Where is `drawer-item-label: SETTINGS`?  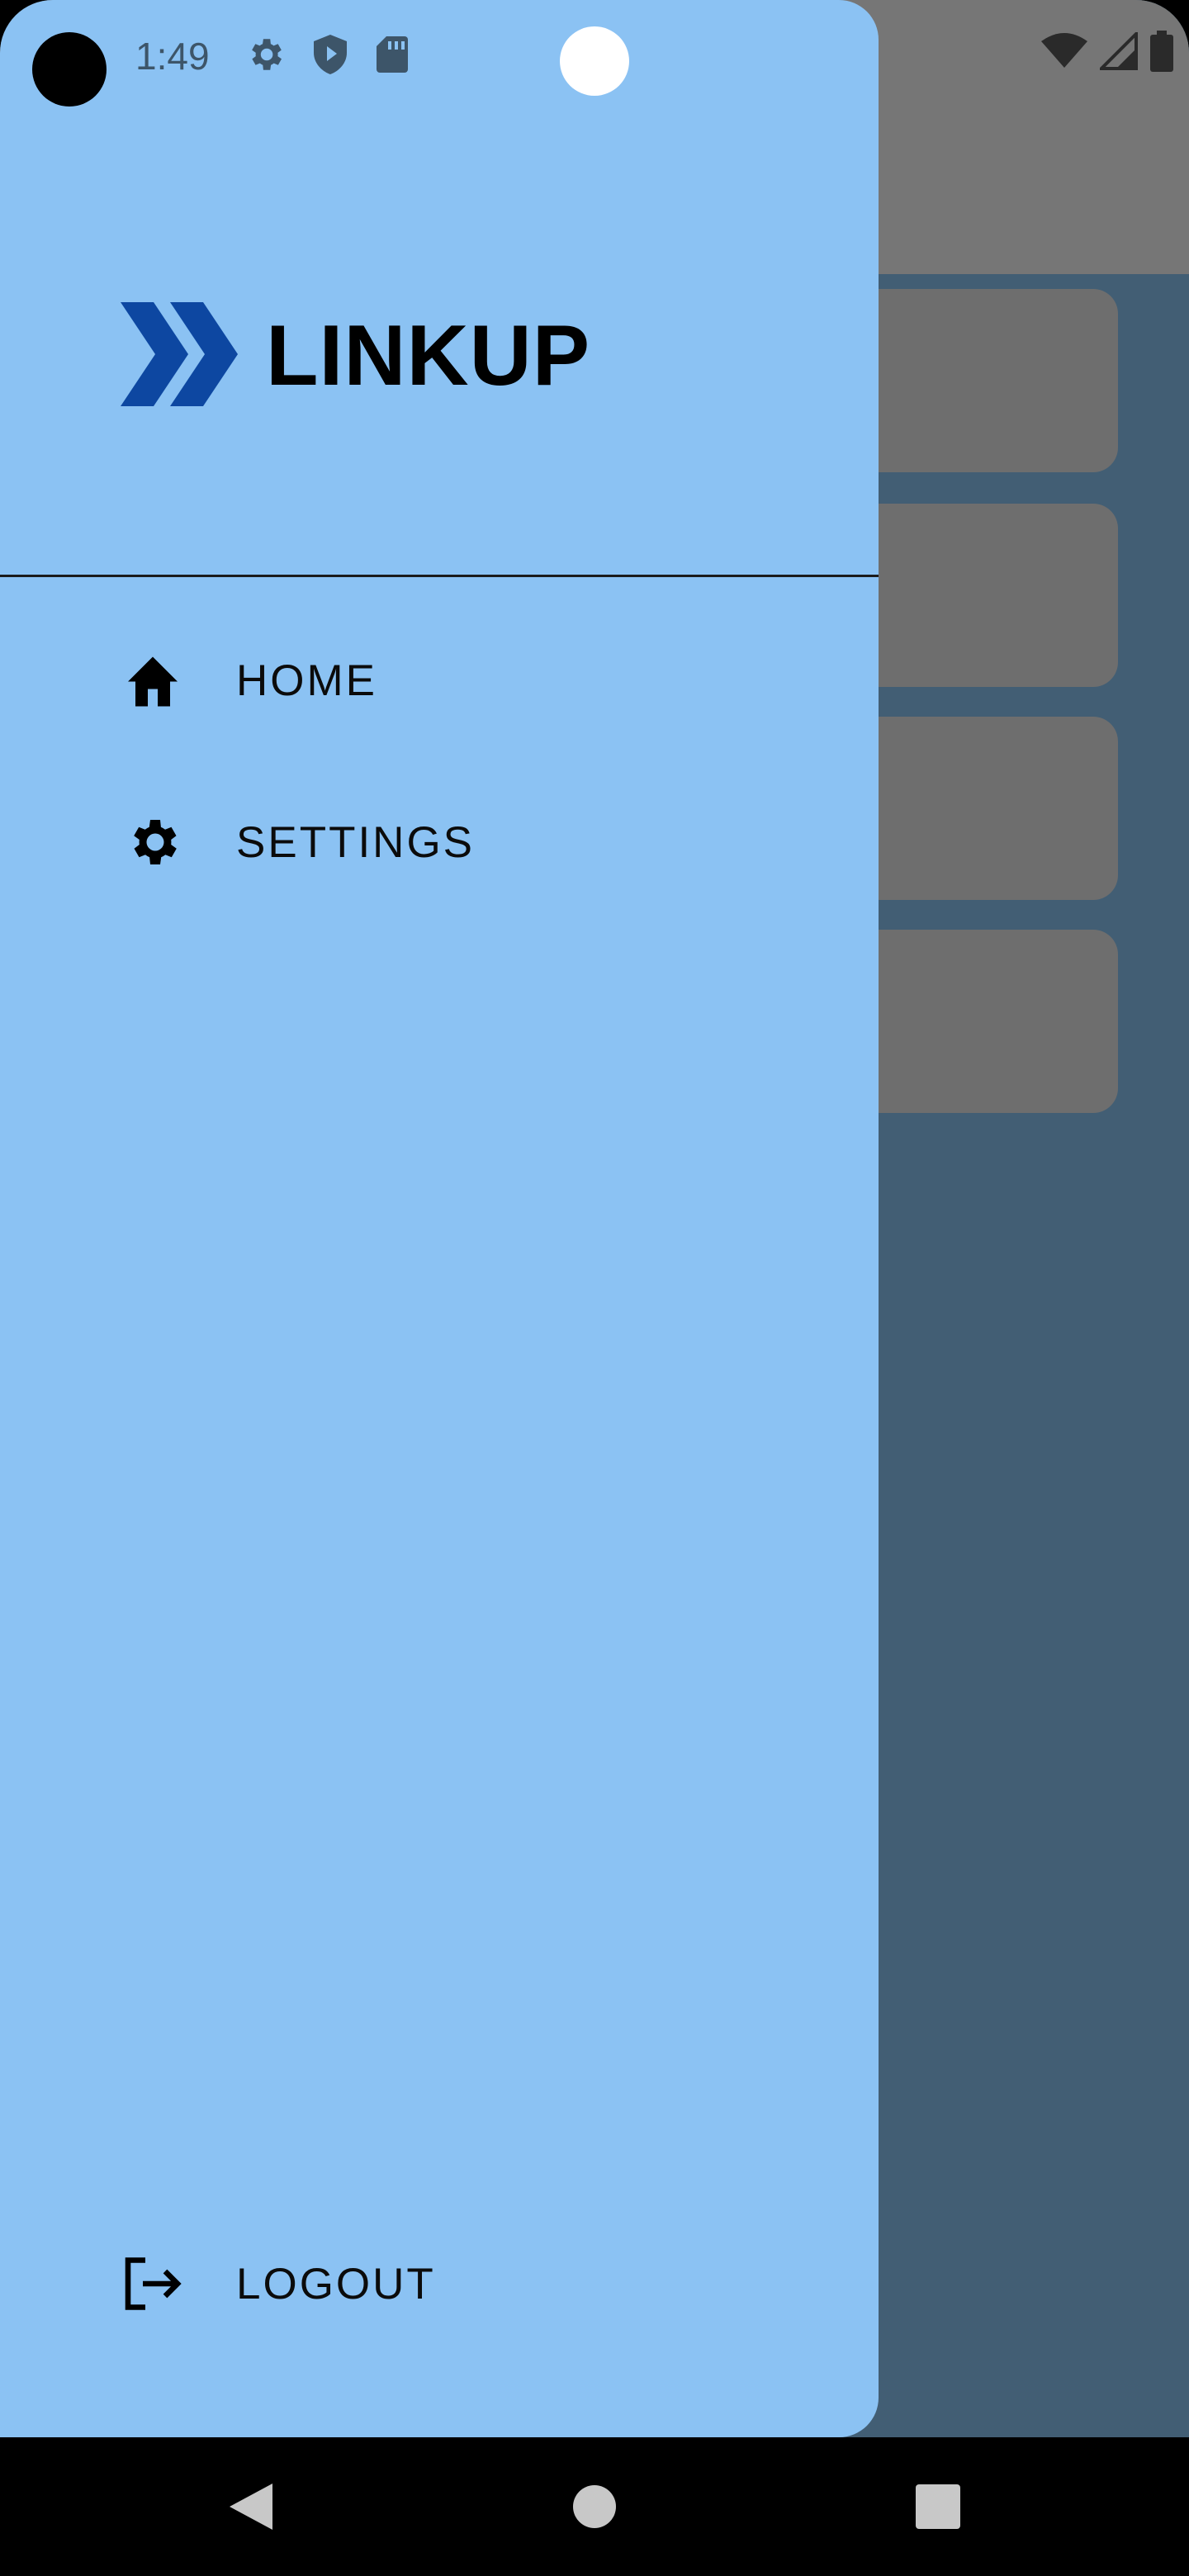 drawer-item-label: SETTINGS is located at coordinates (356, 842).